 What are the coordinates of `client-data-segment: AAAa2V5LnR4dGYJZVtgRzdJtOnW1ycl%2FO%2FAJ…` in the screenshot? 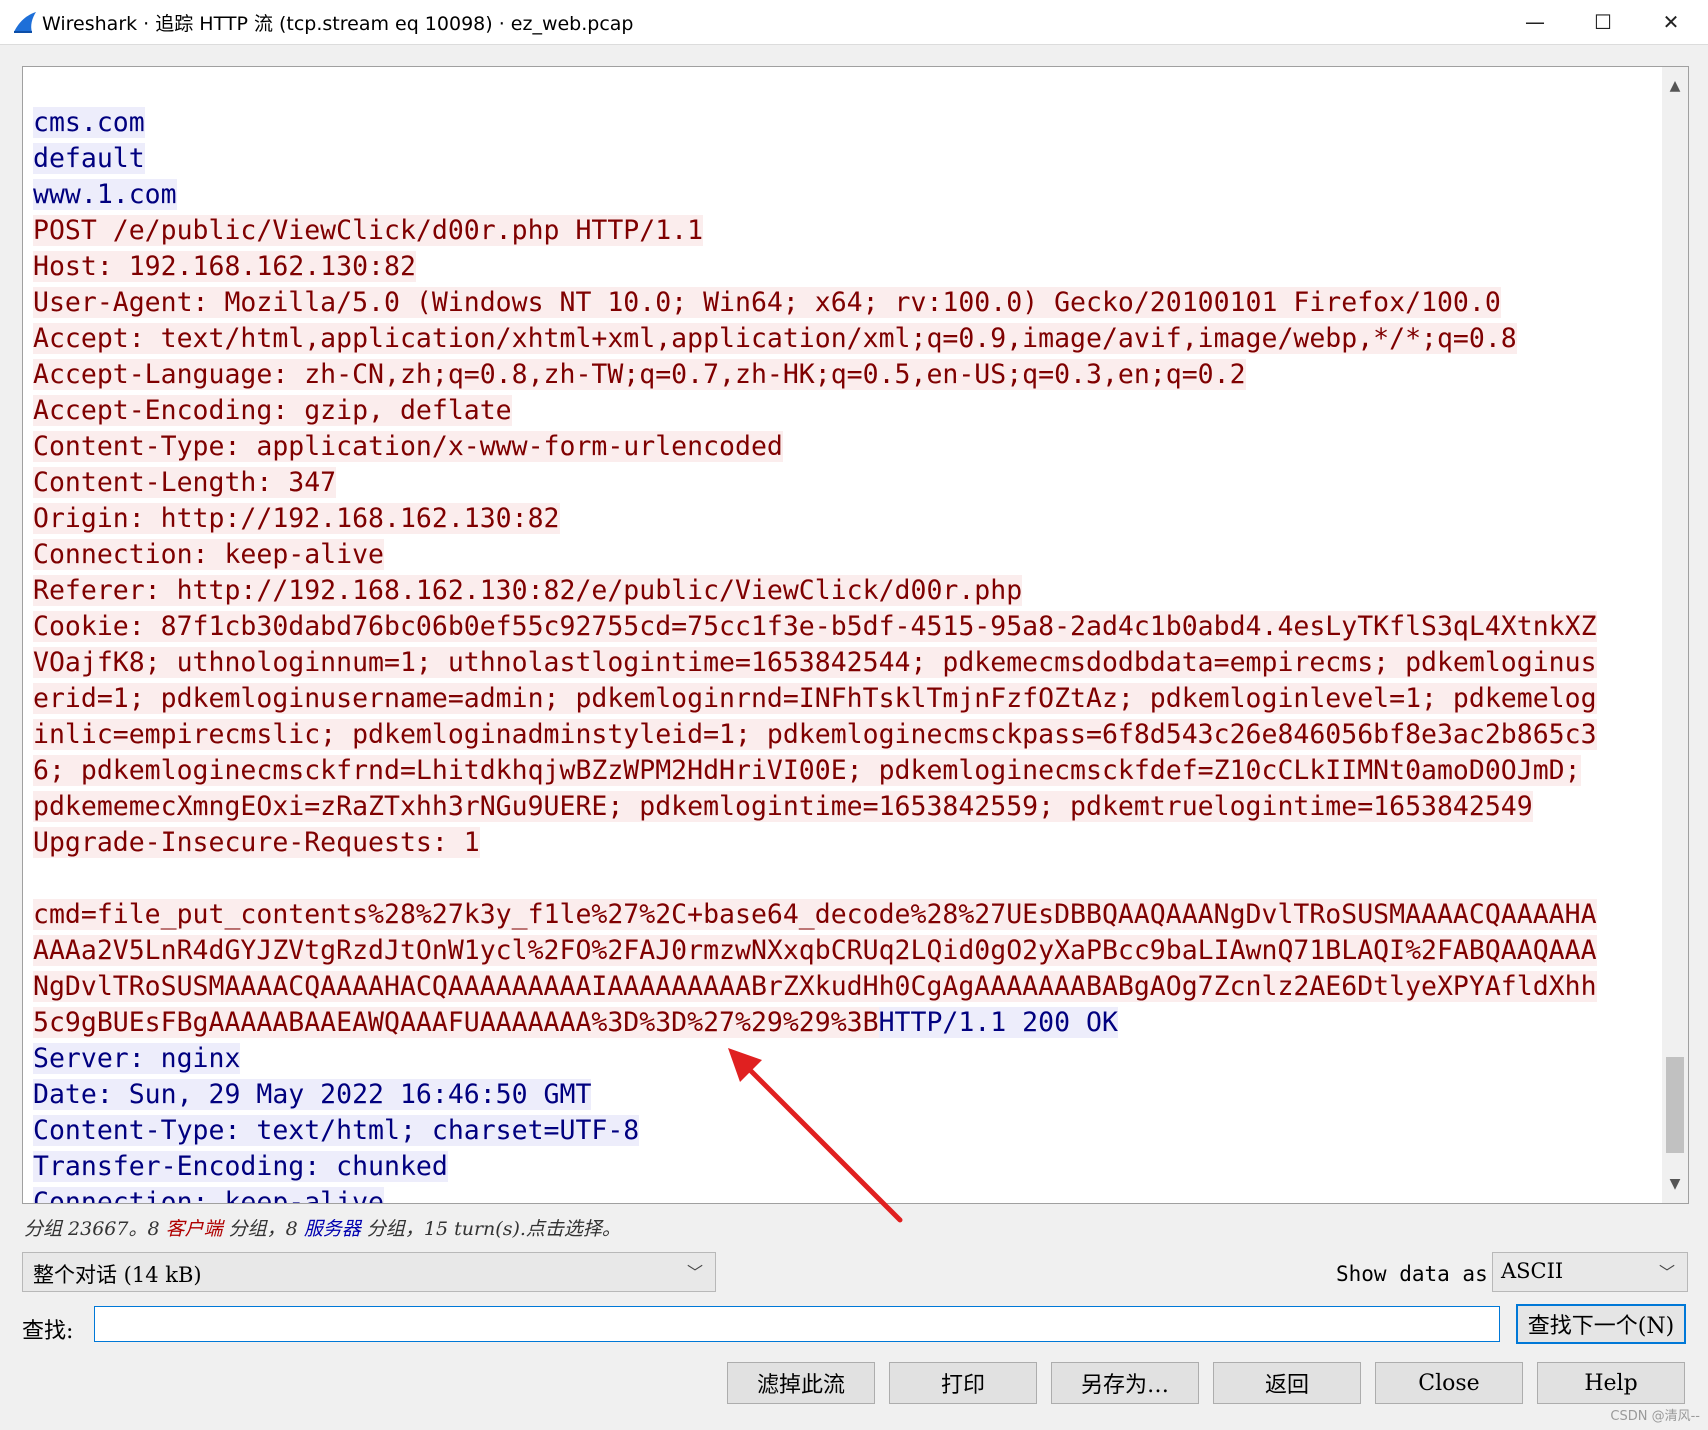 It's located at (815, 950).